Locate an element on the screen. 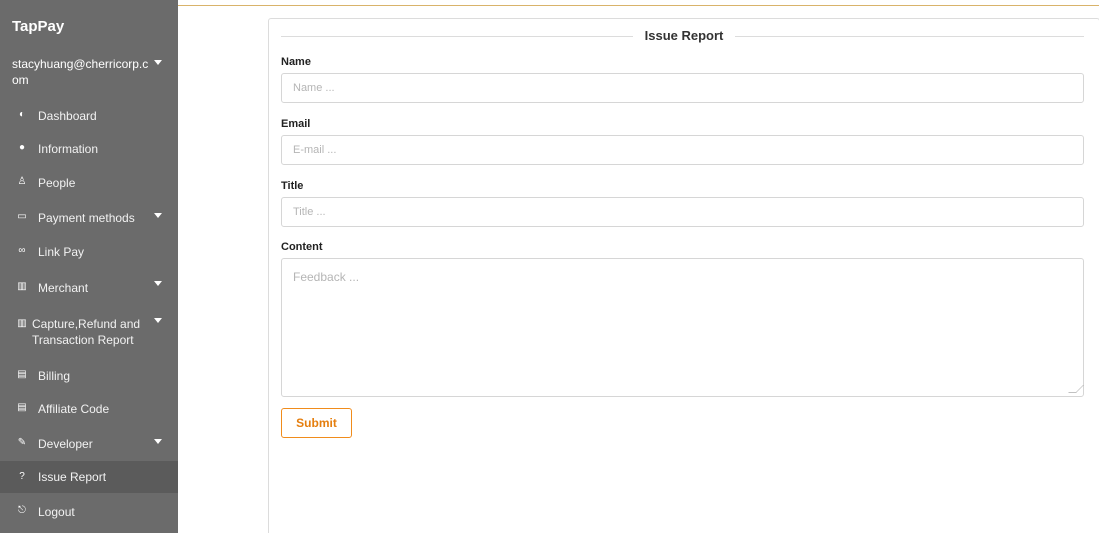 The image size is (1099, 533). sidebar-item-capture-refund-report: ▥ Capture,Refund and Transaction Report is located at coordinates (89, 333).